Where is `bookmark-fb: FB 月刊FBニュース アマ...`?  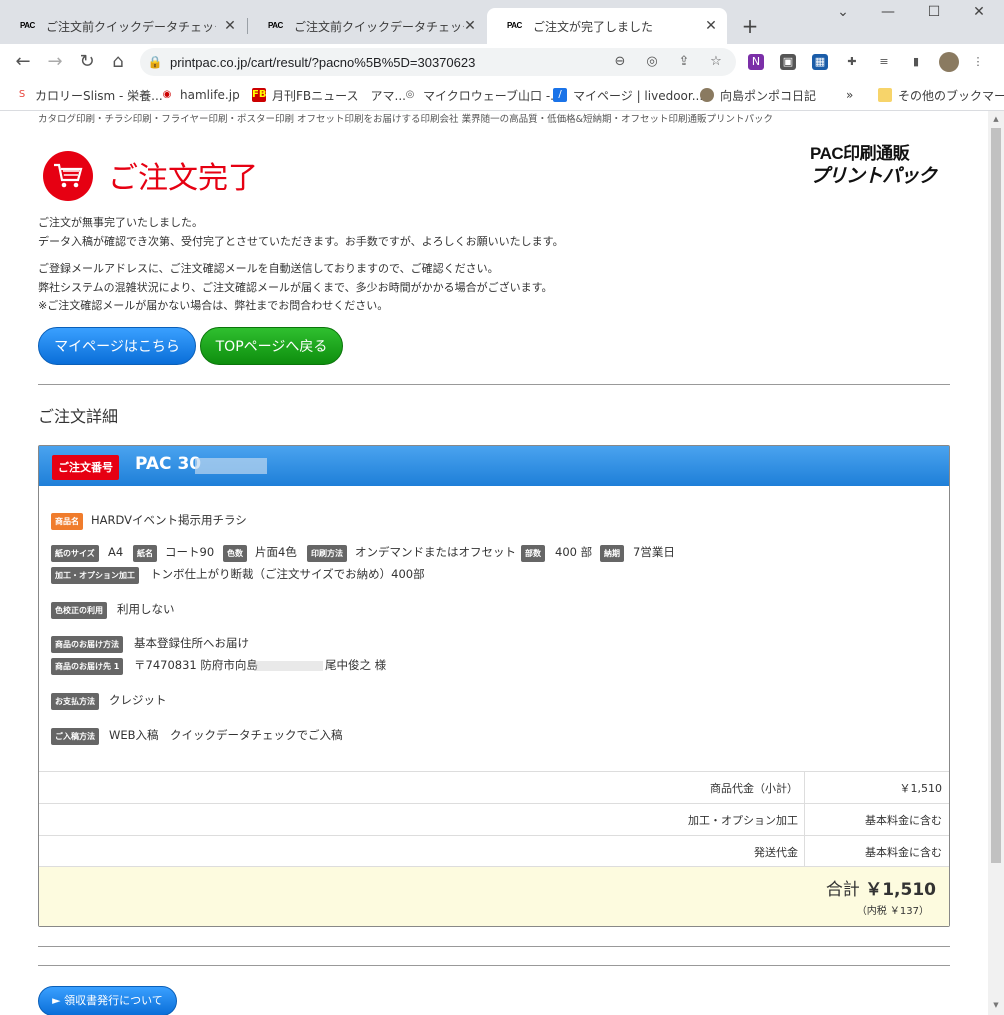
bookmark-fb: FB 月刊FBニュース アマ... is located at coordinates (329, 95).